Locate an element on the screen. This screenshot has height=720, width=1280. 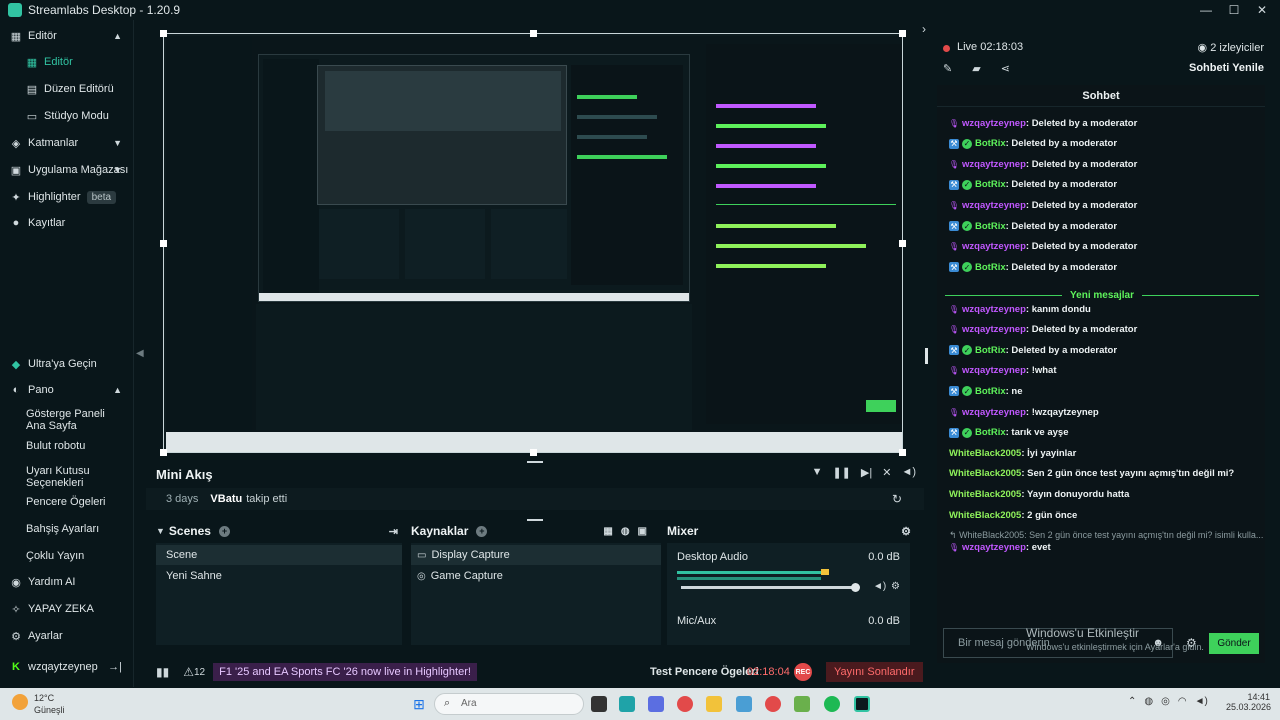
tray-app-icon: ◍ is located at coordinates (1148, 701).